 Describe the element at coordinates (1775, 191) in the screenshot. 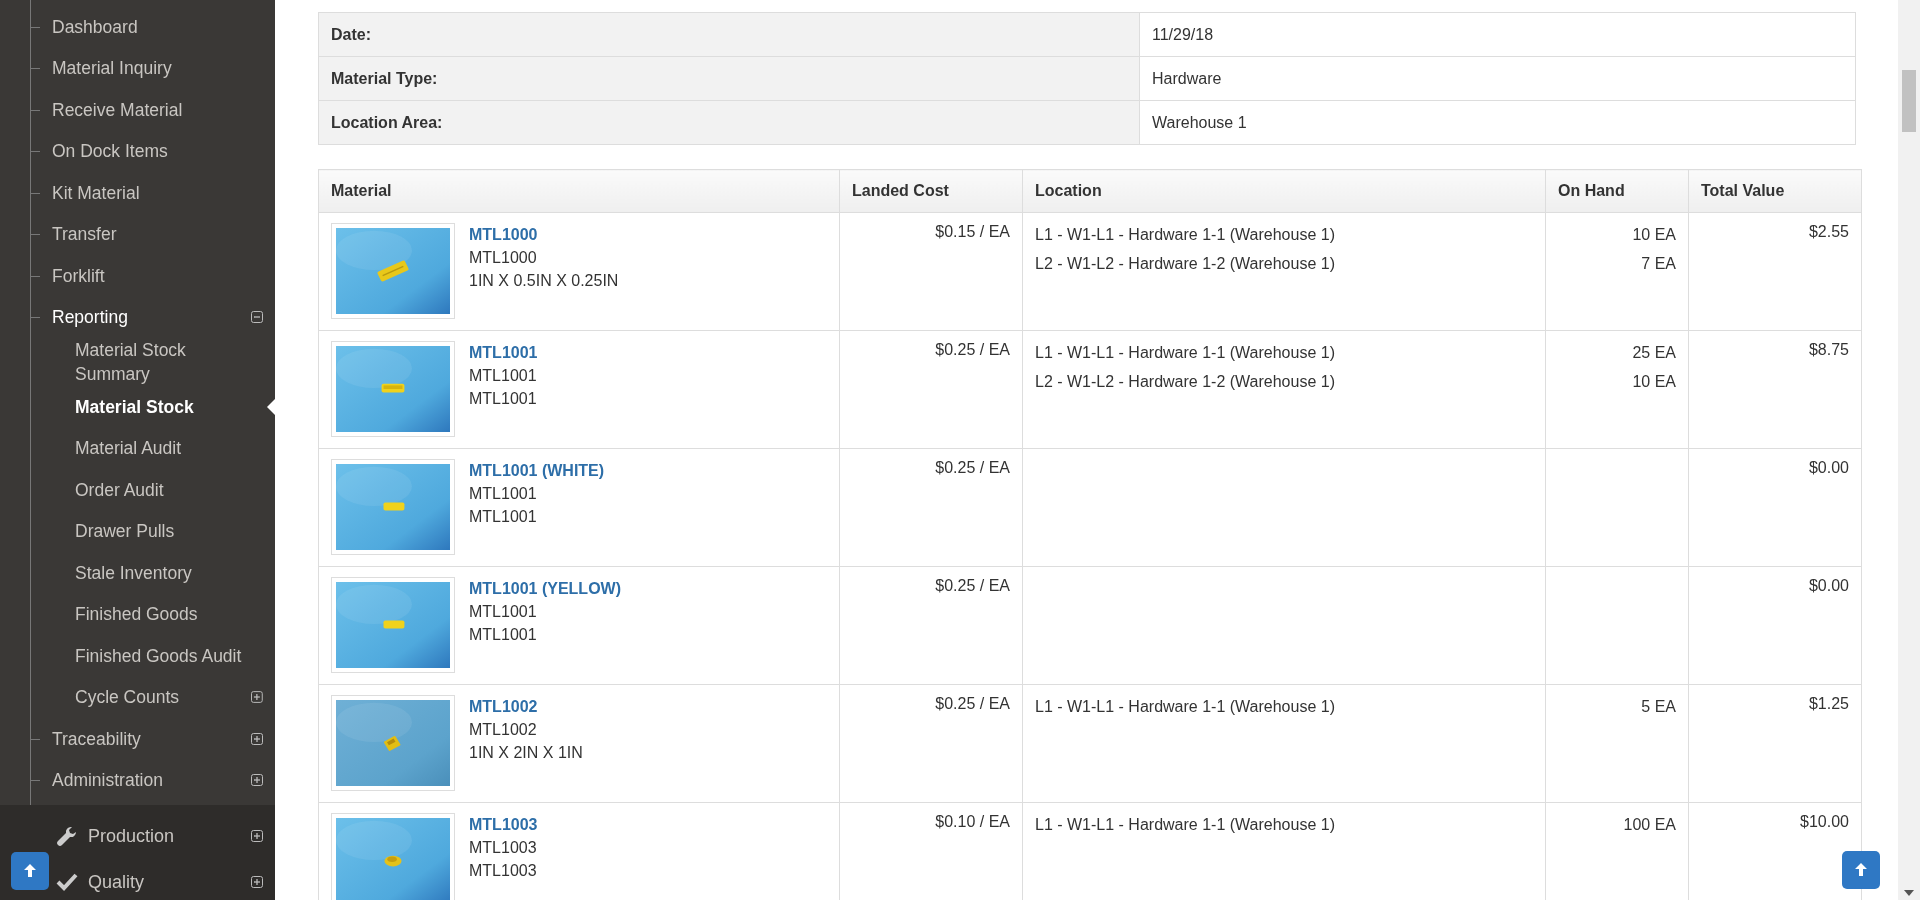

I see `column-header: Total Value` at that location.